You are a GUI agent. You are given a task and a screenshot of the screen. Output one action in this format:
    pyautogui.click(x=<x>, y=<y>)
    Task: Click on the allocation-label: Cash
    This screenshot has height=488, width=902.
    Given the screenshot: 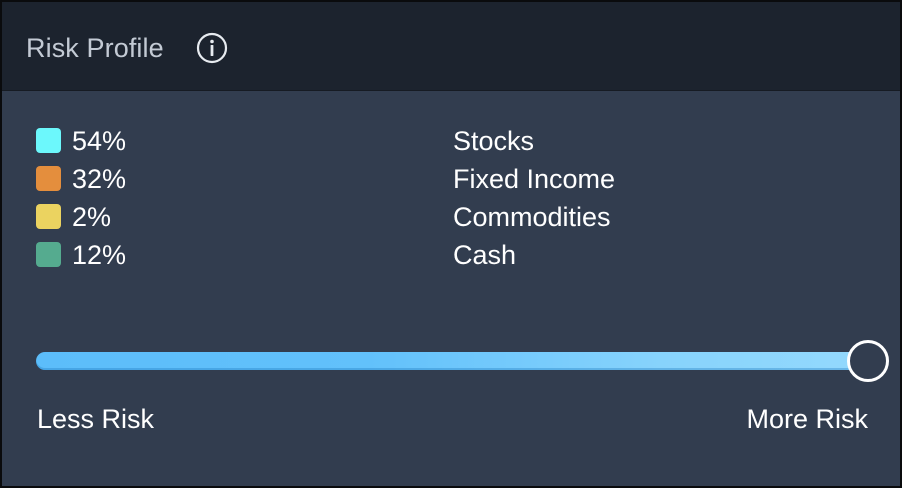 What is the action you would take?
    pyautogui.click(x=485, y=255)
    